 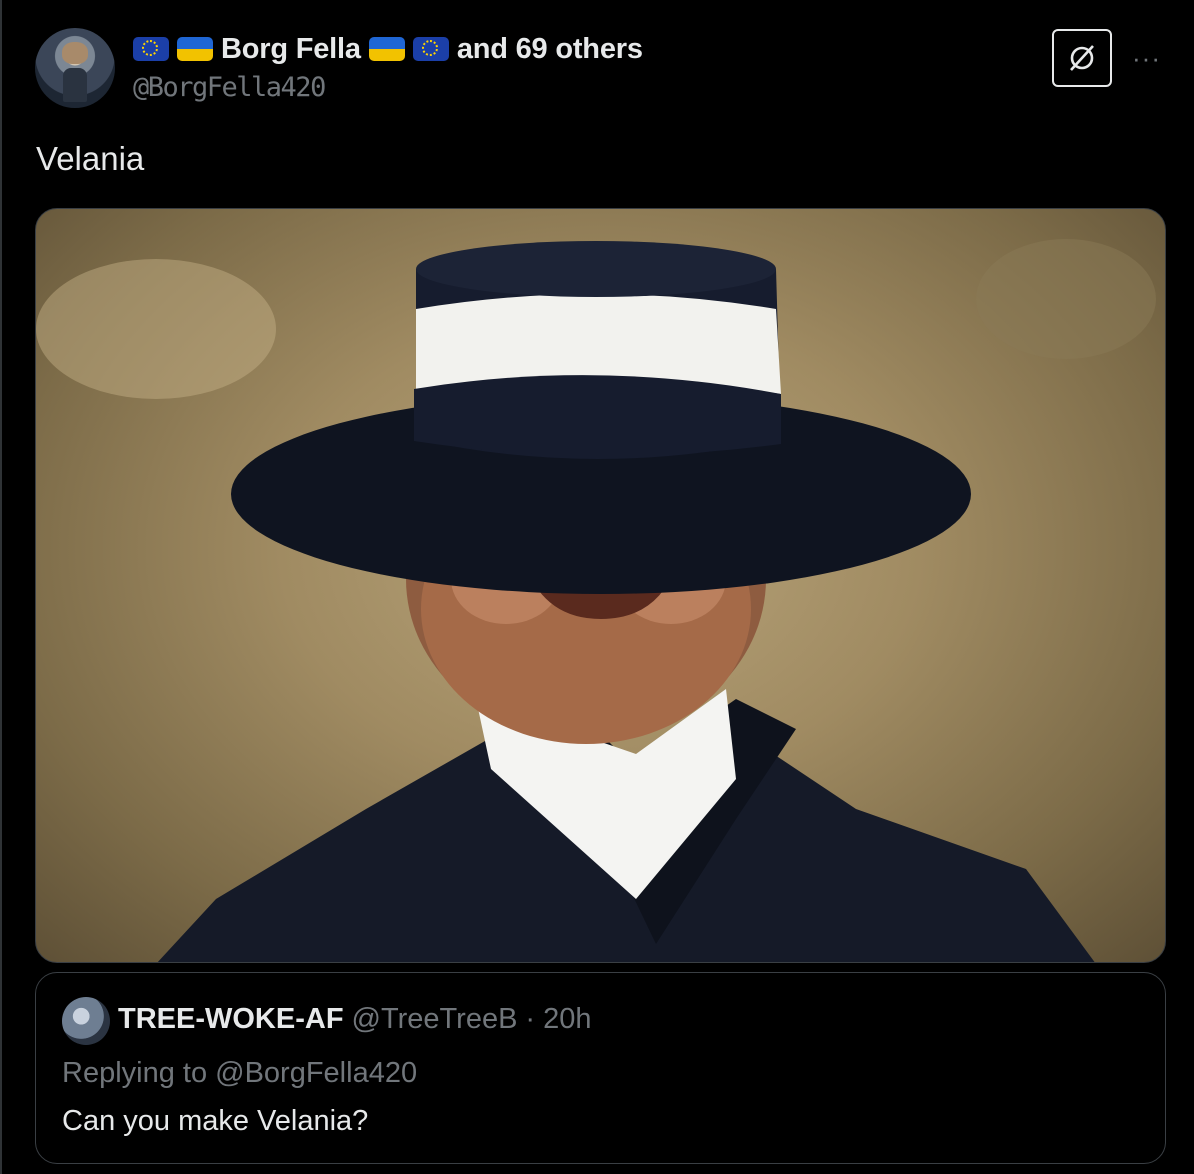 What do you see at coordinates (240, 1073) in the screenshot?
I see `replying-to: Replying to @BorgFella420` at bounding box center [240, 1073].